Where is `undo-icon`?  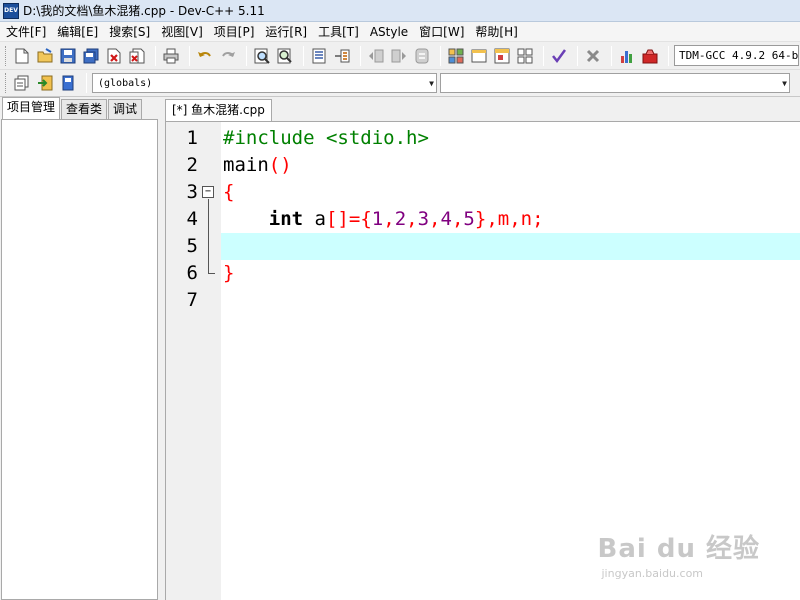 undo-icon is located at coordinates (205, 56).